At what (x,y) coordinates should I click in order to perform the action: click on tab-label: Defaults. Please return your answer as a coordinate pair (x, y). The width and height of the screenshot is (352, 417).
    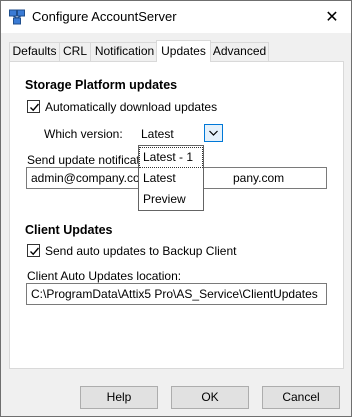
    Looking at the image, I should click on (34, 51).